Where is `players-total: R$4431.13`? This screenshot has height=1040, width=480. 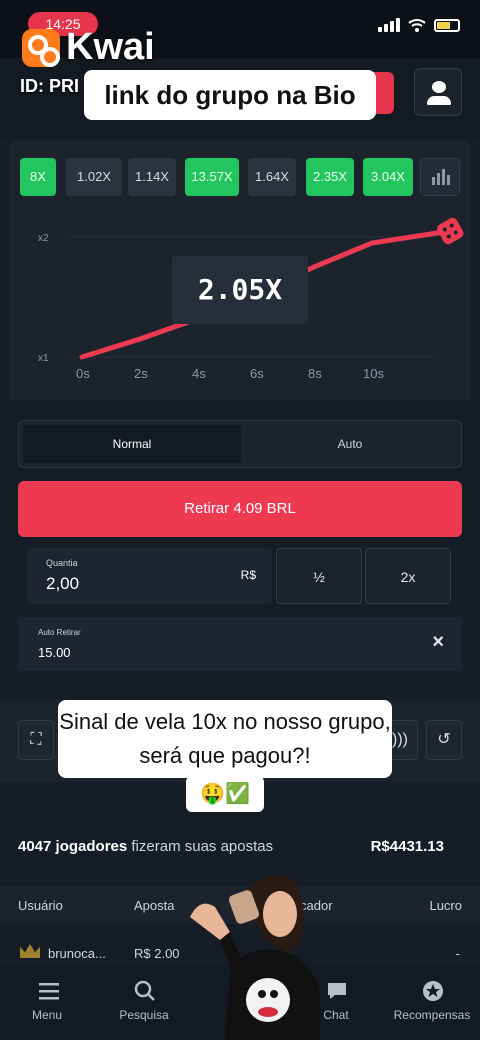
players-total: R$4431.13 is located at coordinates (407, 846).